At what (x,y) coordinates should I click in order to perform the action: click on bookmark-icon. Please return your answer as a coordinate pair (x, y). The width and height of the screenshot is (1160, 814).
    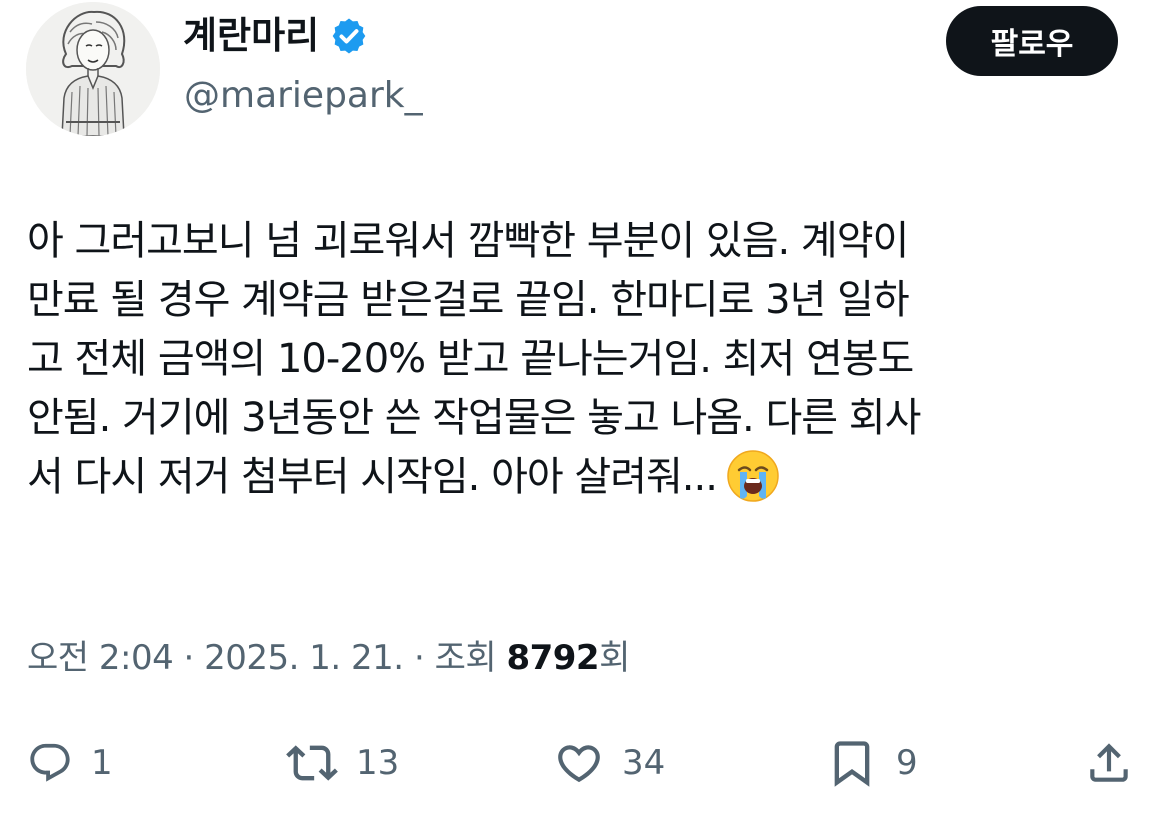
    Looking at the image, I should click on (852, 764).